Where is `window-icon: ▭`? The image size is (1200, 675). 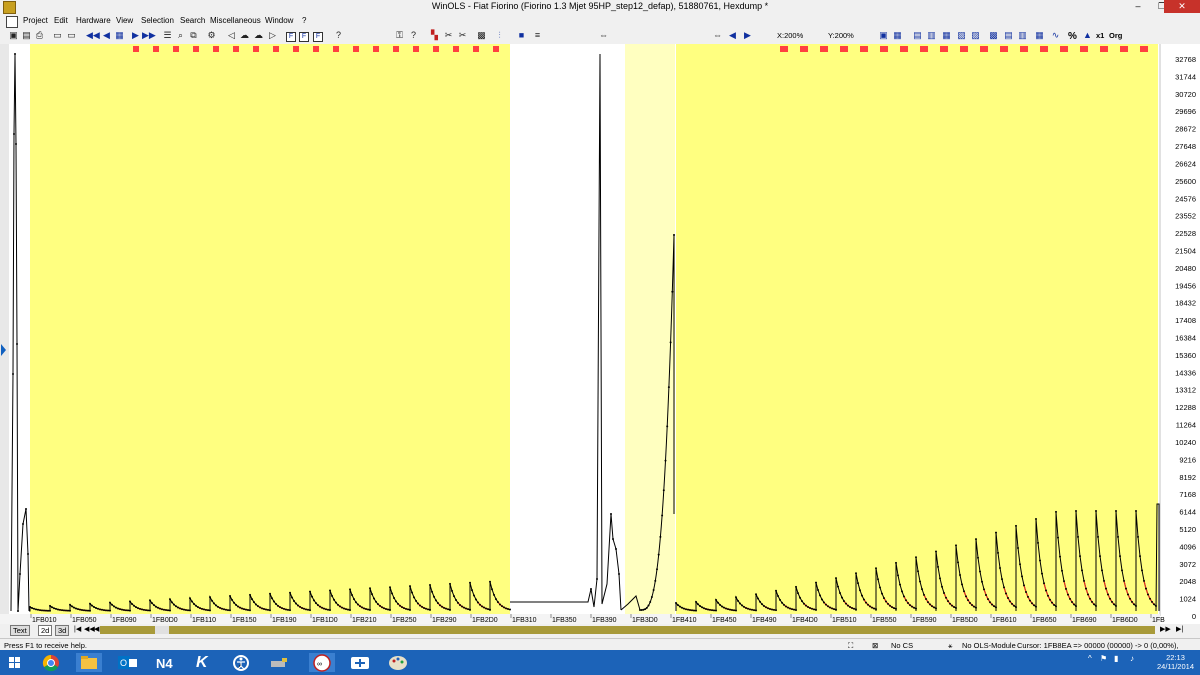 window-icon: ▭ is located at coordinates (57, 35).